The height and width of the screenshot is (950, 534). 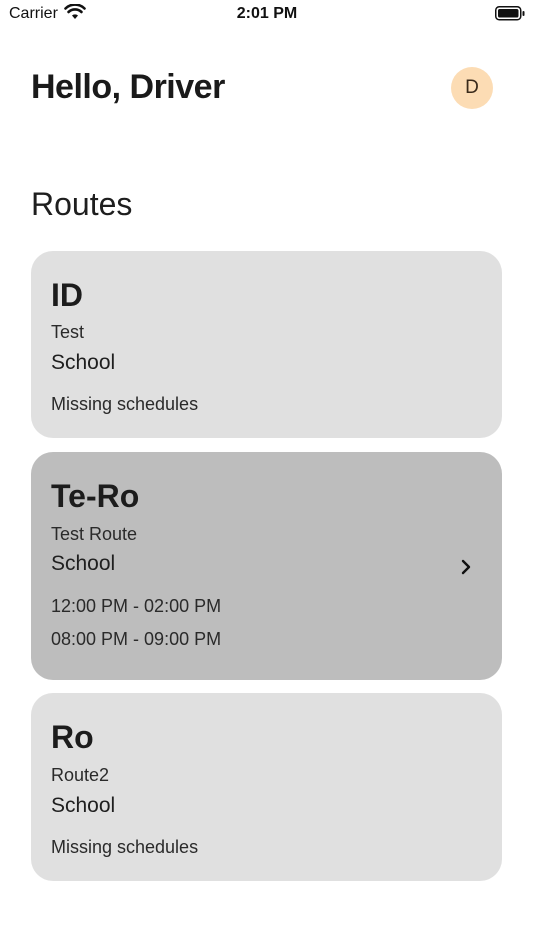 What do you see at coordinates (136, 606) in the screenshot?
I see `route-schedule: 12:00 PM - 02:00 PM` at bounding box center [136, 606].